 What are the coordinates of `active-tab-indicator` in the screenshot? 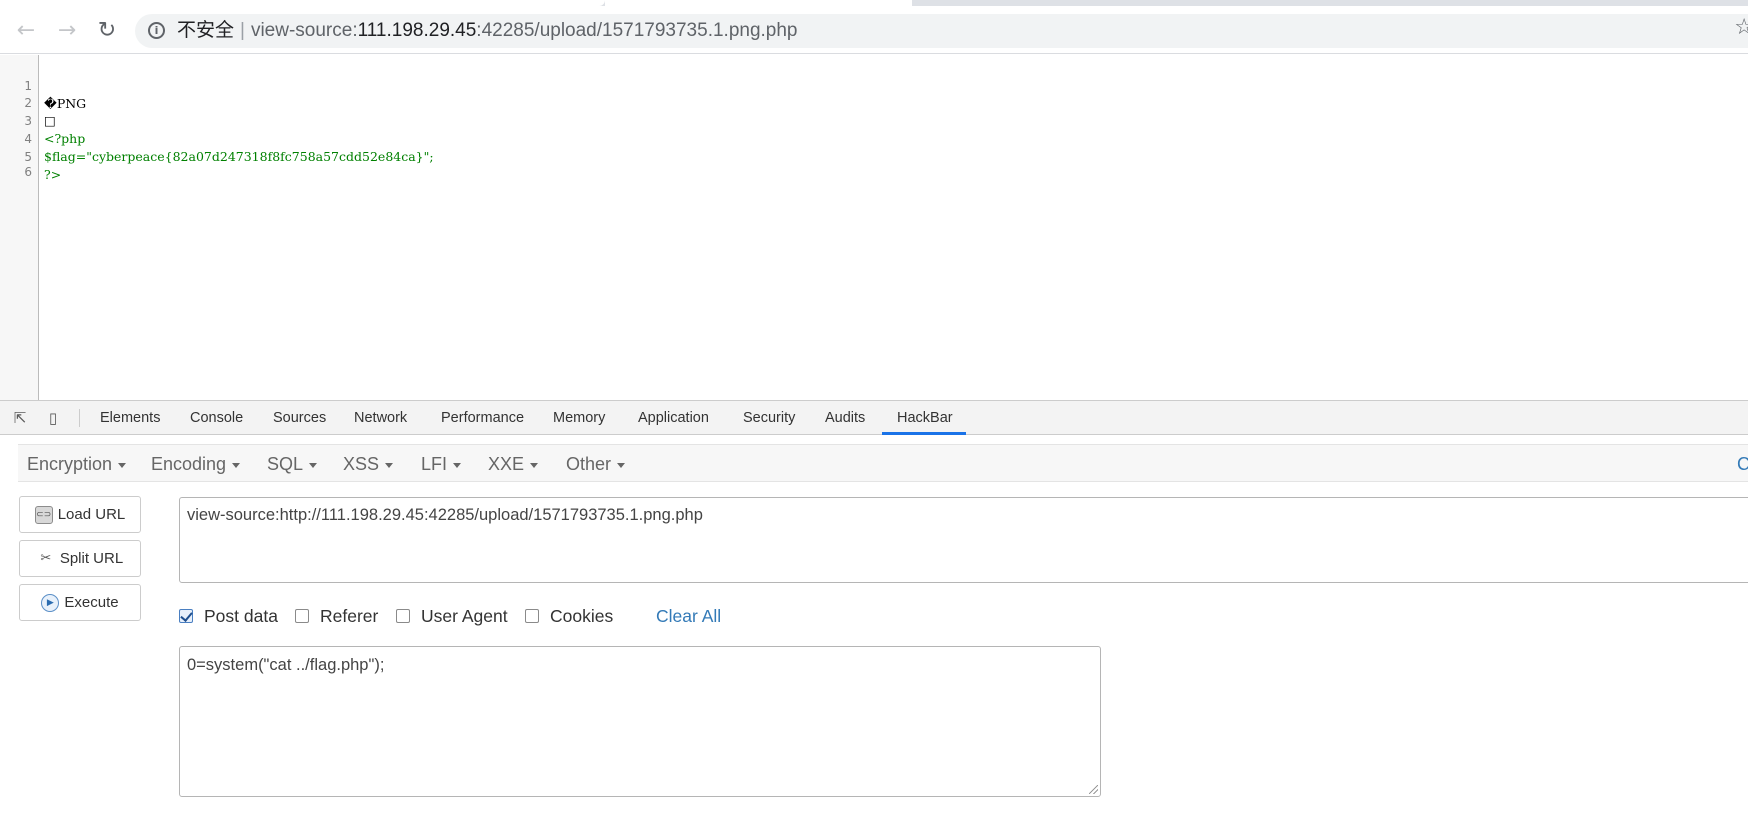 It's located at (924, 433).